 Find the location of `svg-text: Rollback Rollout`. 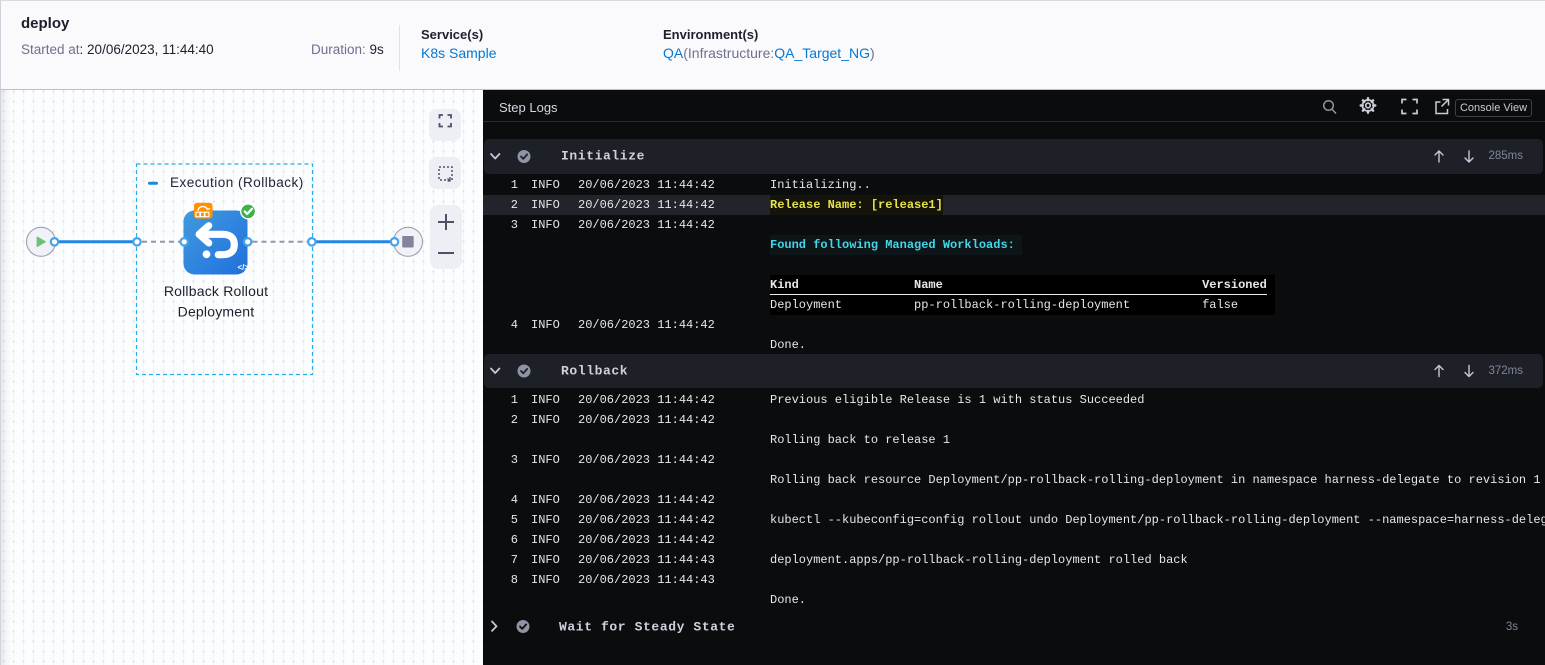

svg-text: Rollback Rollout is located at coordinates (216, 291).